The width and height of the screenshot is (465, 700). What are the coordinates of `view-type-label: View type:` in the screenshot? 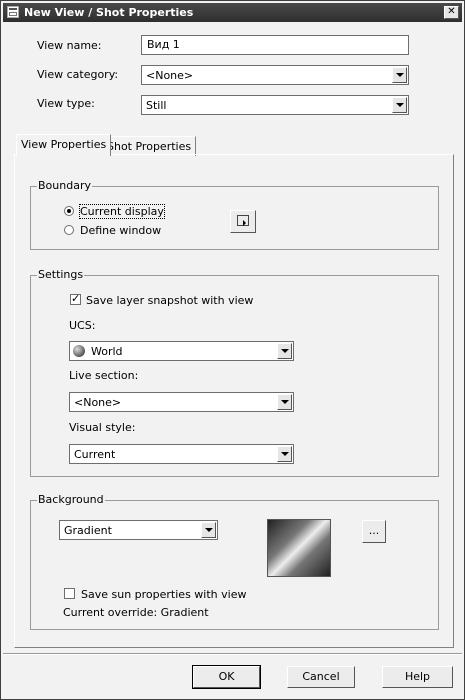 It's located at (66, 103).